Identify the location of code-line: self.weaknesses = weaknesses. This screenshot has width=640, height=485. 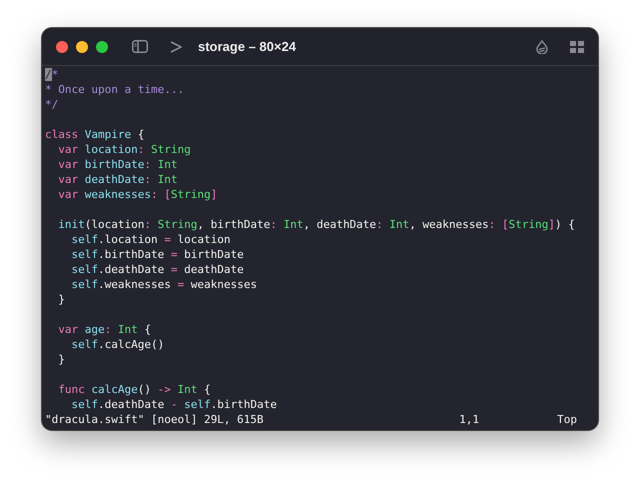
(164, 284).